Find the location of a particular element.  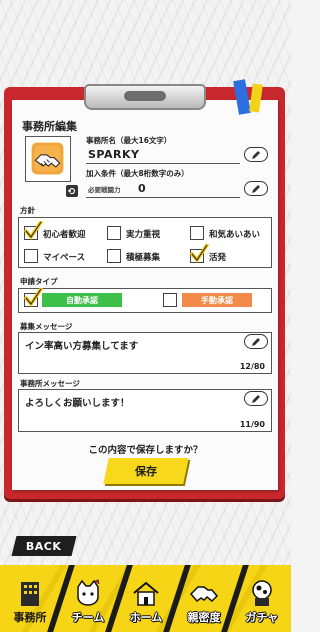

change-emblem-button is located at coordinates (72, 191).